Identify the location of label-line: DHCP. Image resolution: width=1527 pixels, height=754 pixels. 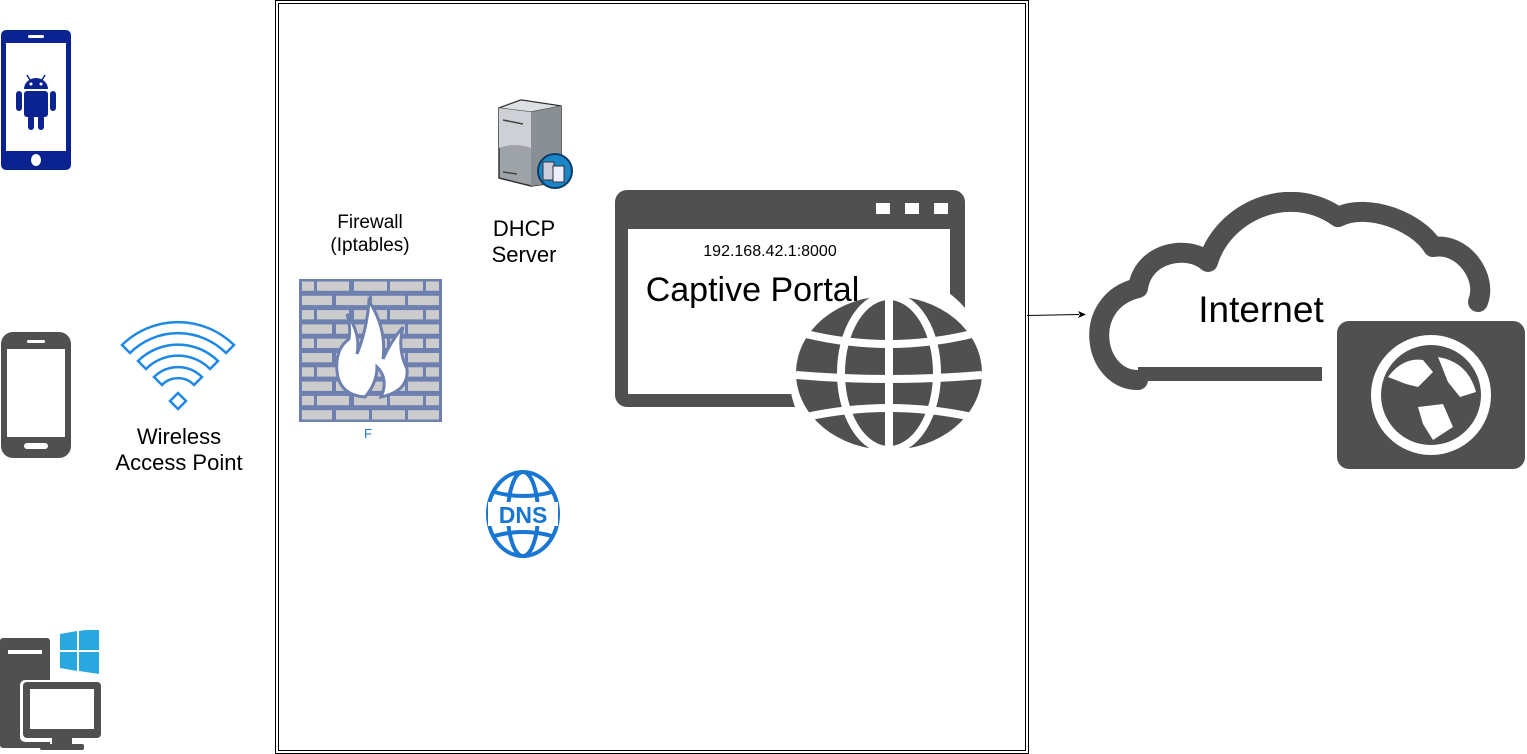
(524, 228).